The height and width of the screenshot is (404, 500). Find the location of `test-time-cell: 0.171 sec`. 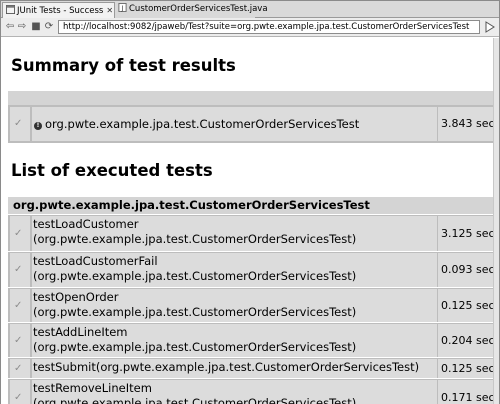

test-time-cell: 0.171 sec is located at coordinates (465, 392).